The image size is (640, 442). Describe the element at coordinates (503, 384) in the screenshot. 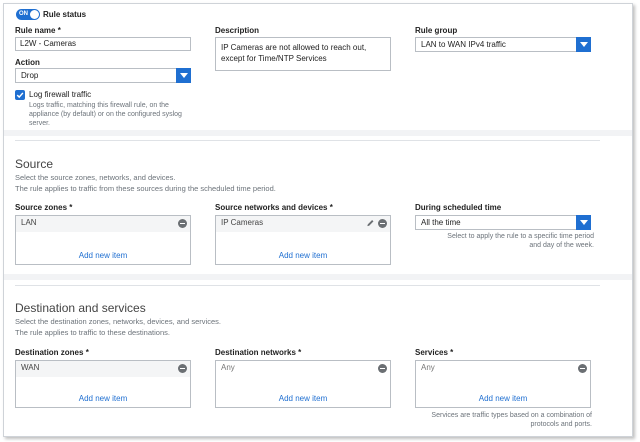

I see `services-box: Any Add new item` at that location.